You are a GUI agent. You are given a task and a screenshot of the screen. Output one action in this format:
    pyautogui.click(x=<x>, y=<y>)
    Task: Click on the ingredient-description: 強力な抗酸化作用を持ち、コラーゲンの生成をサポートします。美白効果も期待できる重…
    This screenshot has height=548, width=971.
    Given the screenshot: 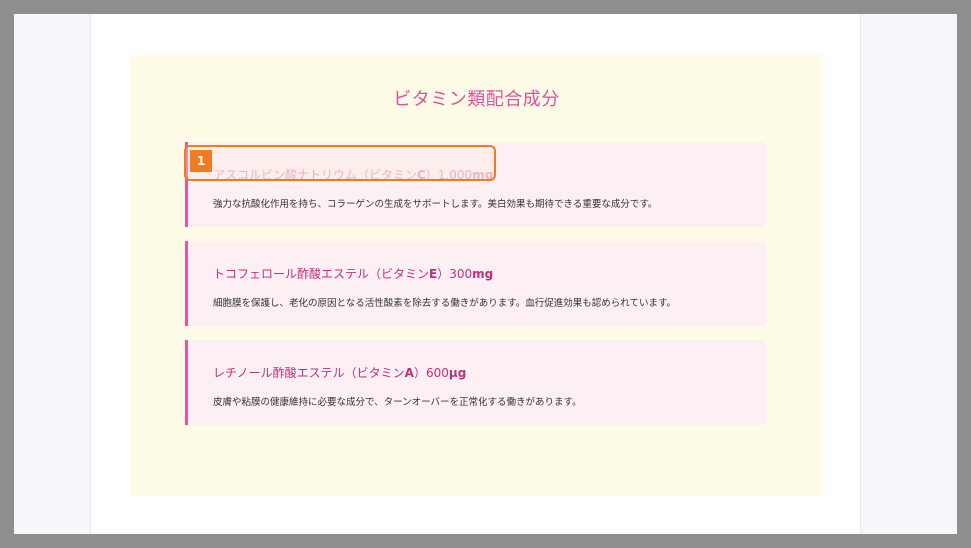 What is the action you would take?
    pyautogui.click(x=435, y=204)
    